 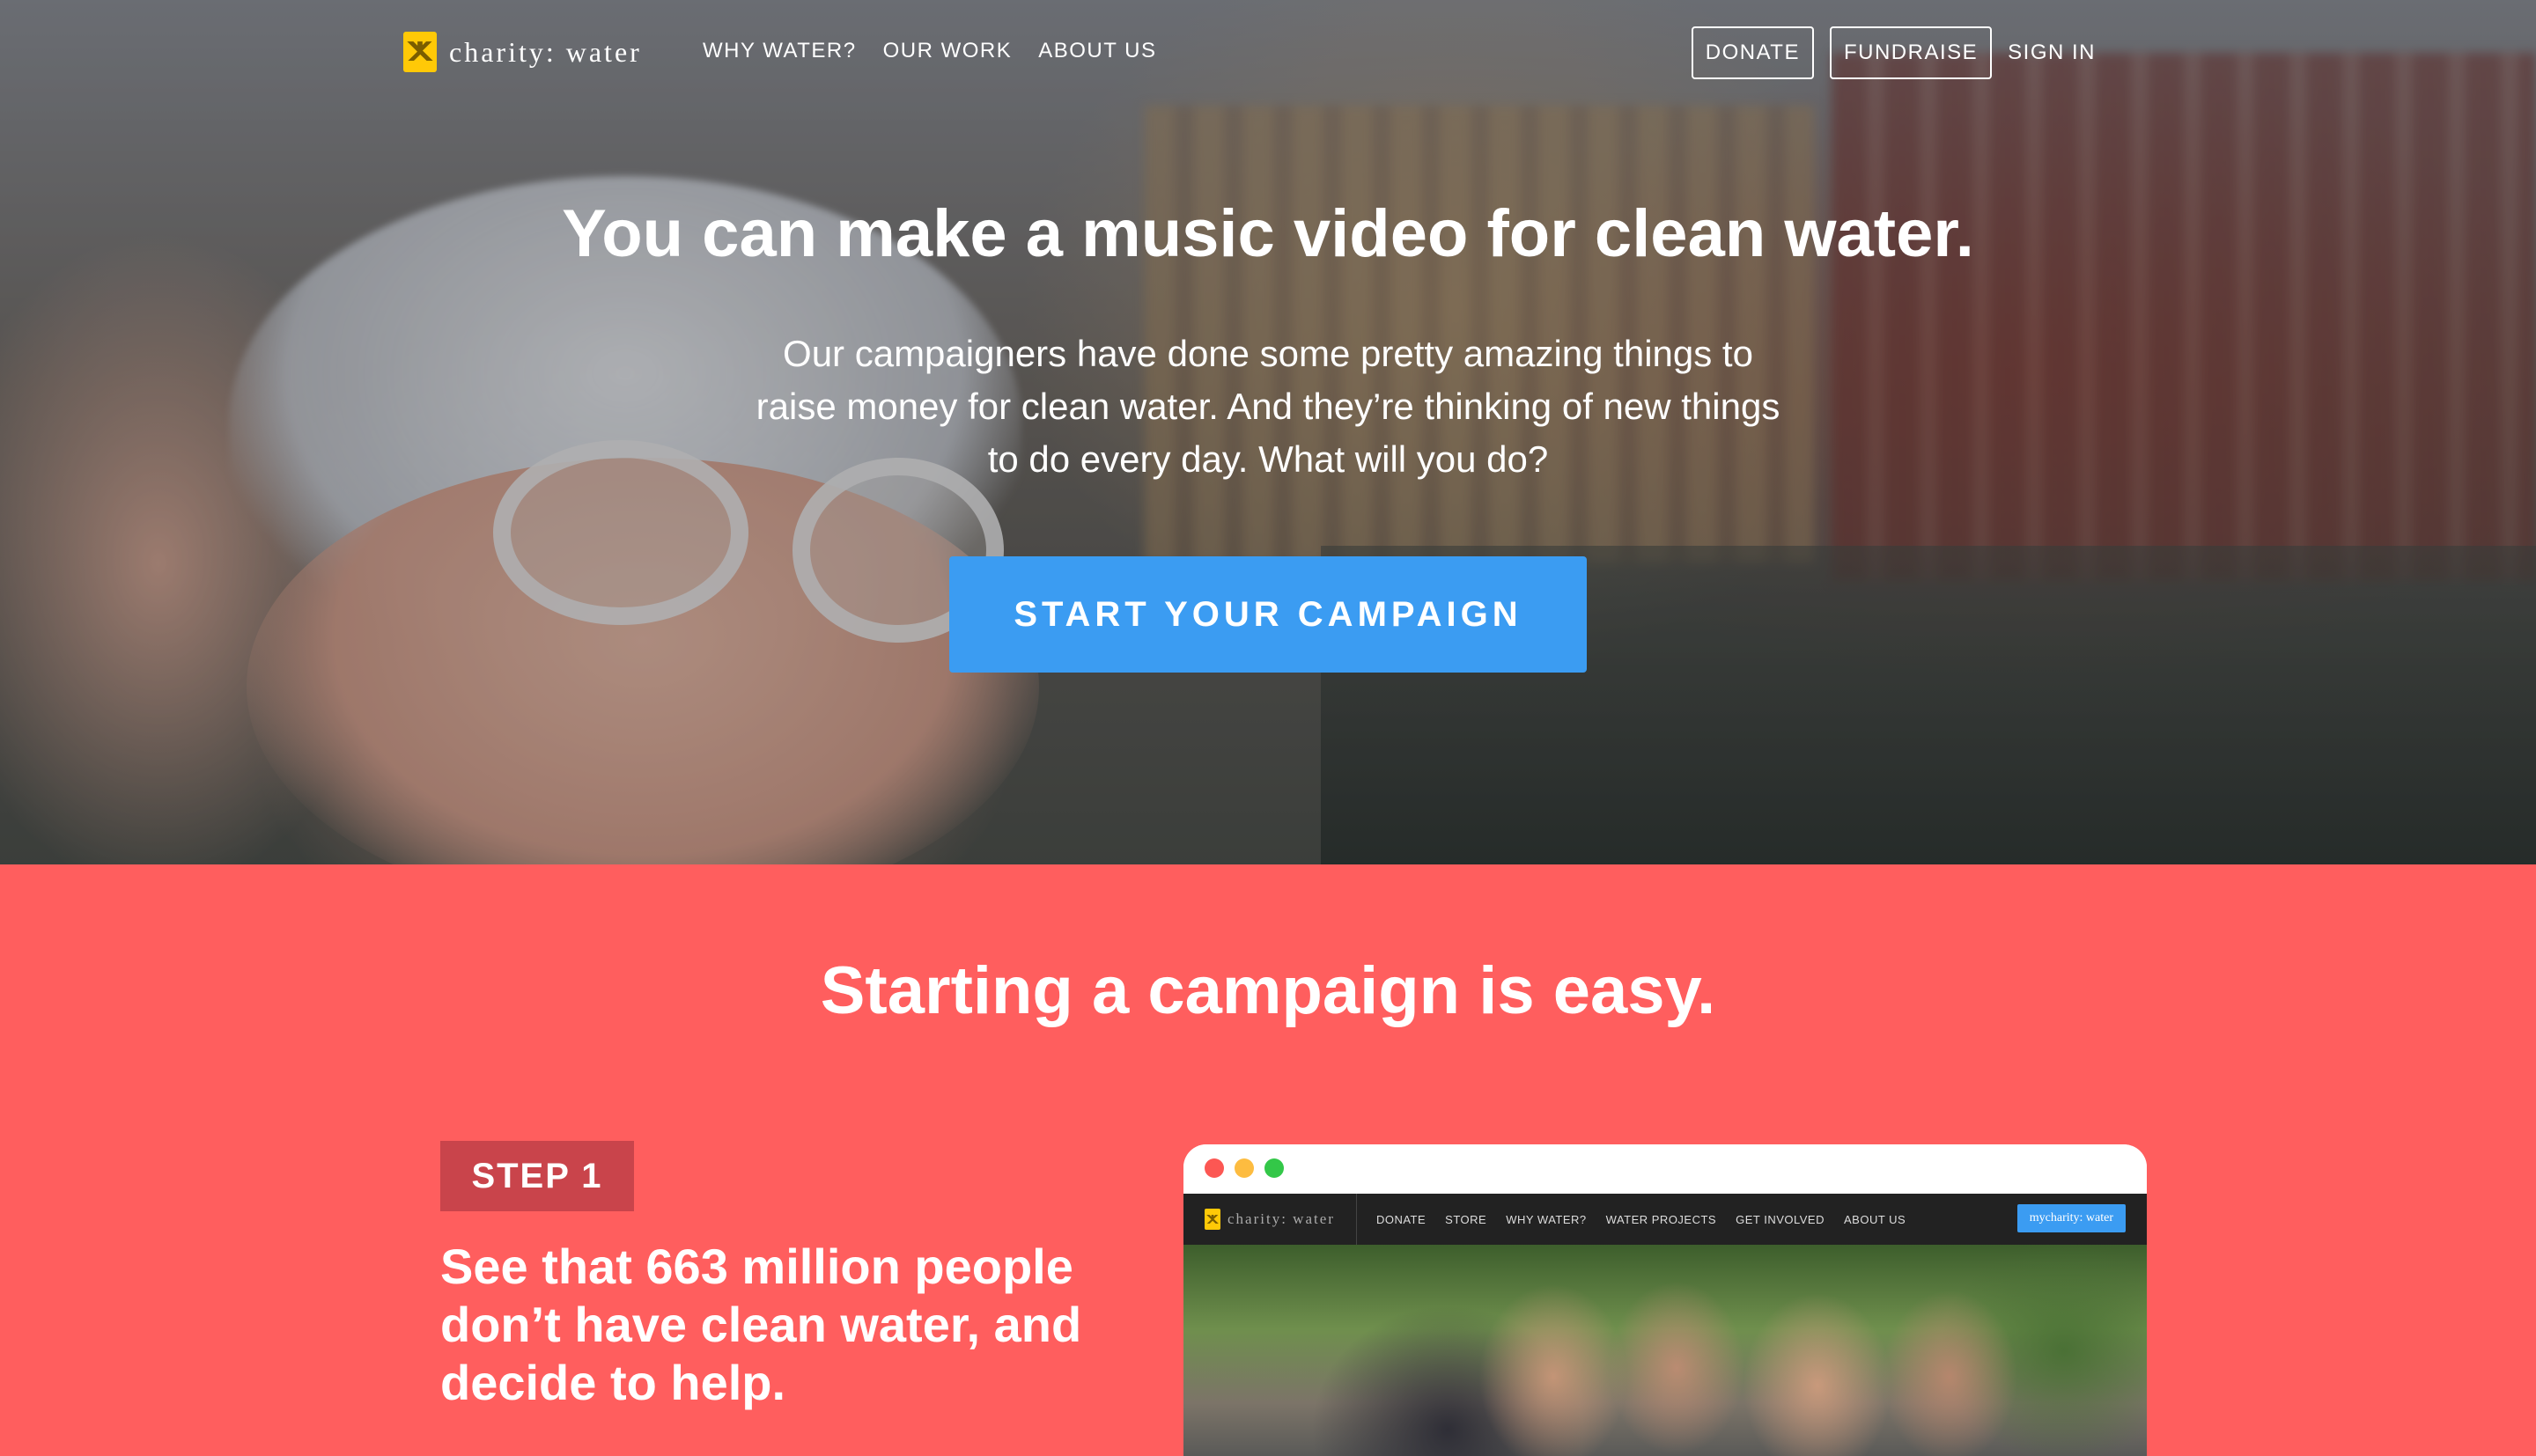 What do you see at coordinates (420, 52) in the screenshot?
I see `jerrycan-logo-icon: ⵅ` at bounding box center [420, 52].